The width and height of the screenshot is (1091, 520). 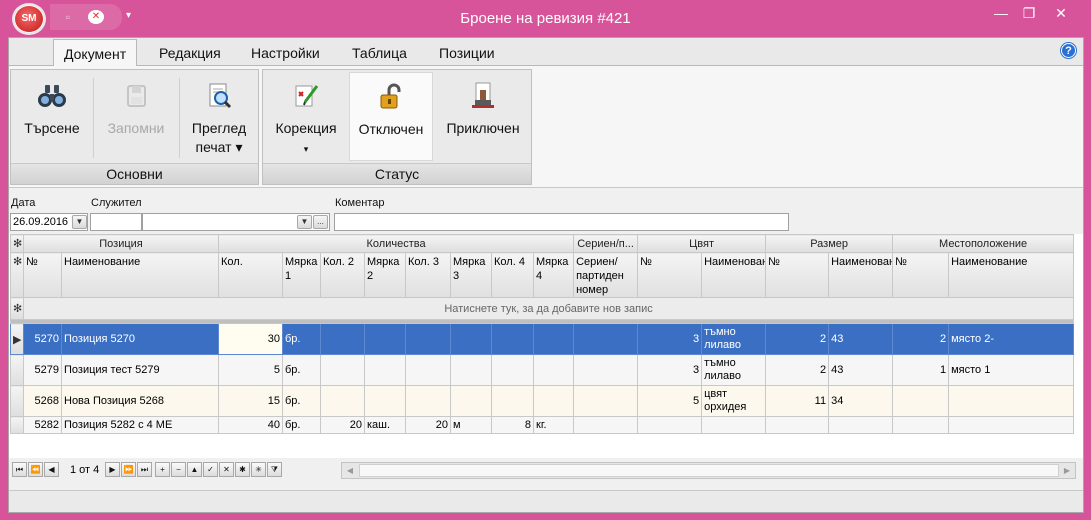 What do you see at coordinates (670, 370) in the screenshot?
I see `cell-color-no: 3` at bounding box center [670, 370].